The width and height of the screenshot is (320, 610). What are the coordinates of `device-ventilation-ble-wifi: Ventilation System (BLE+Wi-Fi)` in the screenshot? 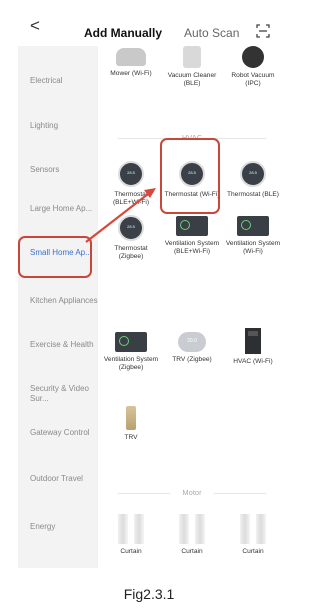 It's located at (192, 234).